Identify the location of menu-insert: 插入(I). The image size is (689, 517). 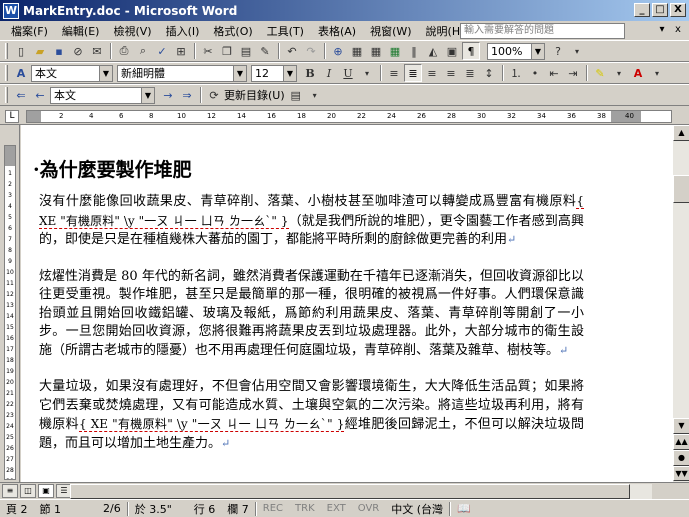
(183, 31).